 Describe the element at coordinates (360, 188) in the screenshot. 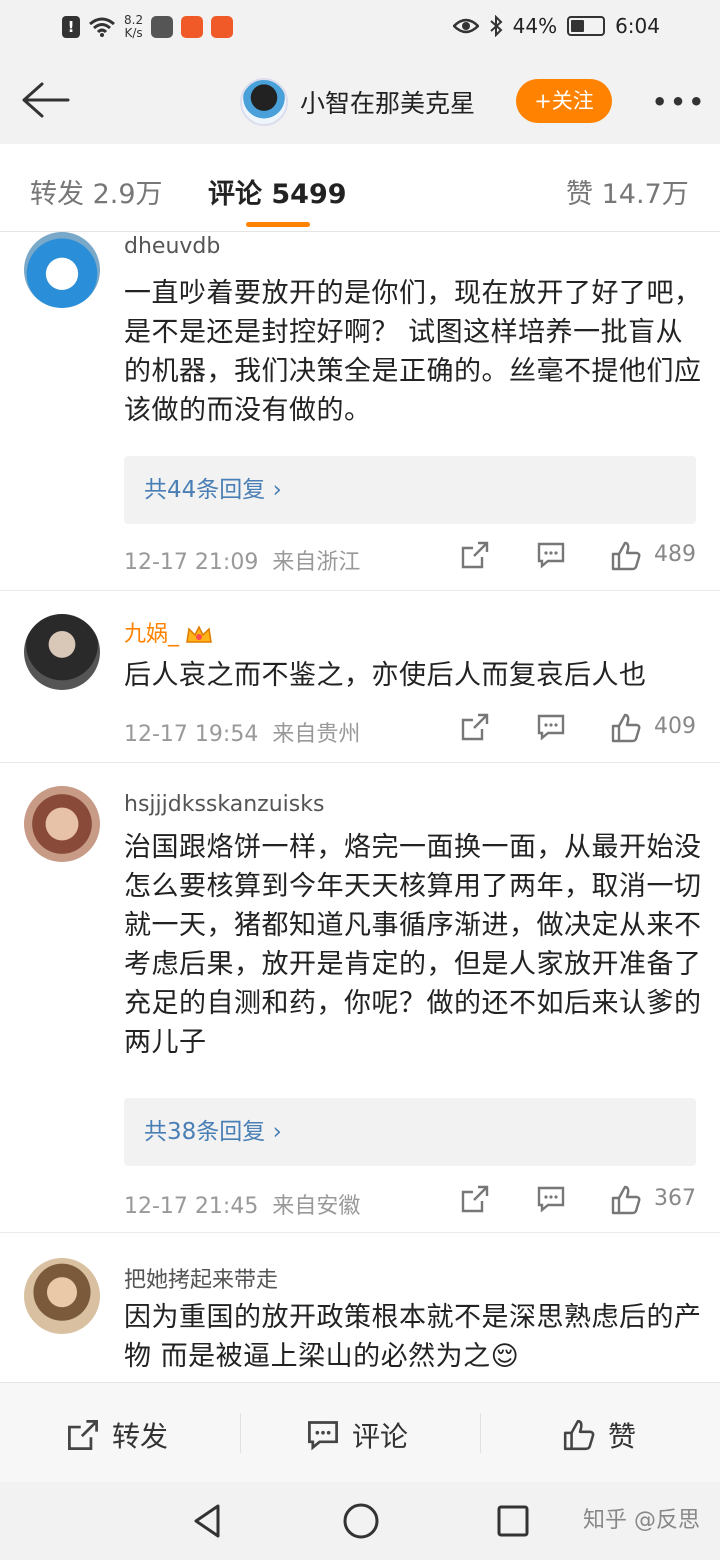

I see `interaction-tabs: 转发 2.9万 评论 5499 赞 14.7万` at that location.